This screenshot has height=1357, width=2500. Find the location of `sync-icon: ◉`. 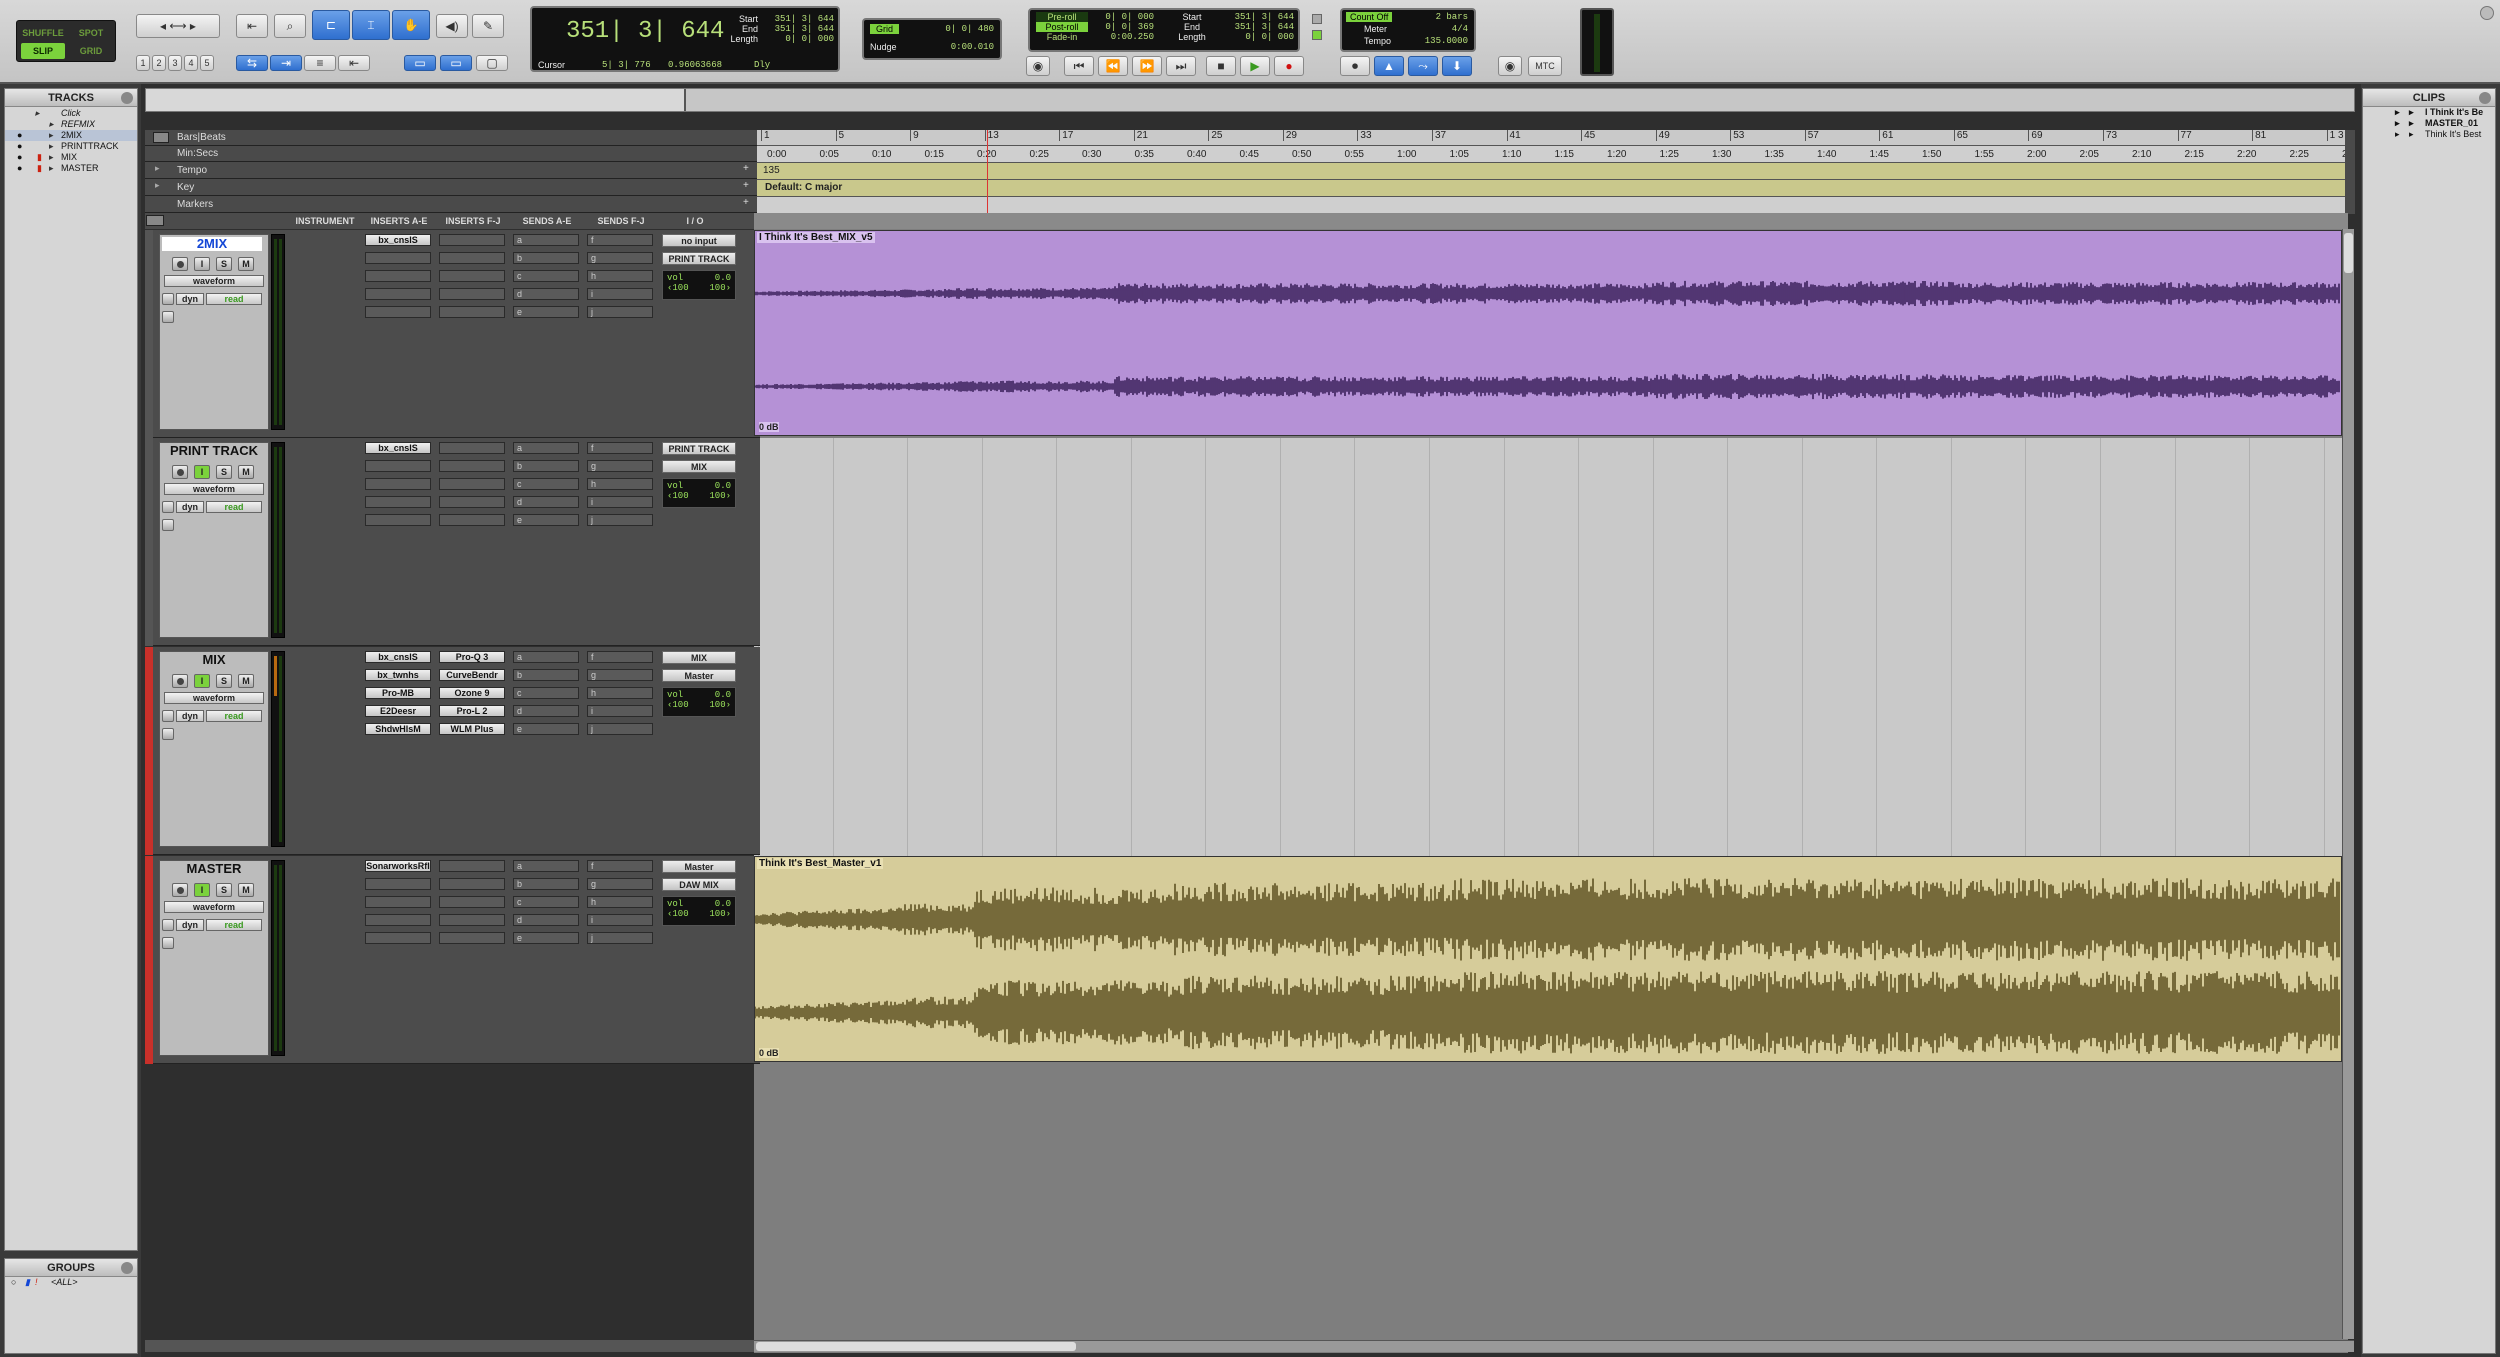

sync-icon: ◉ is located at coordinates (1510, 66).